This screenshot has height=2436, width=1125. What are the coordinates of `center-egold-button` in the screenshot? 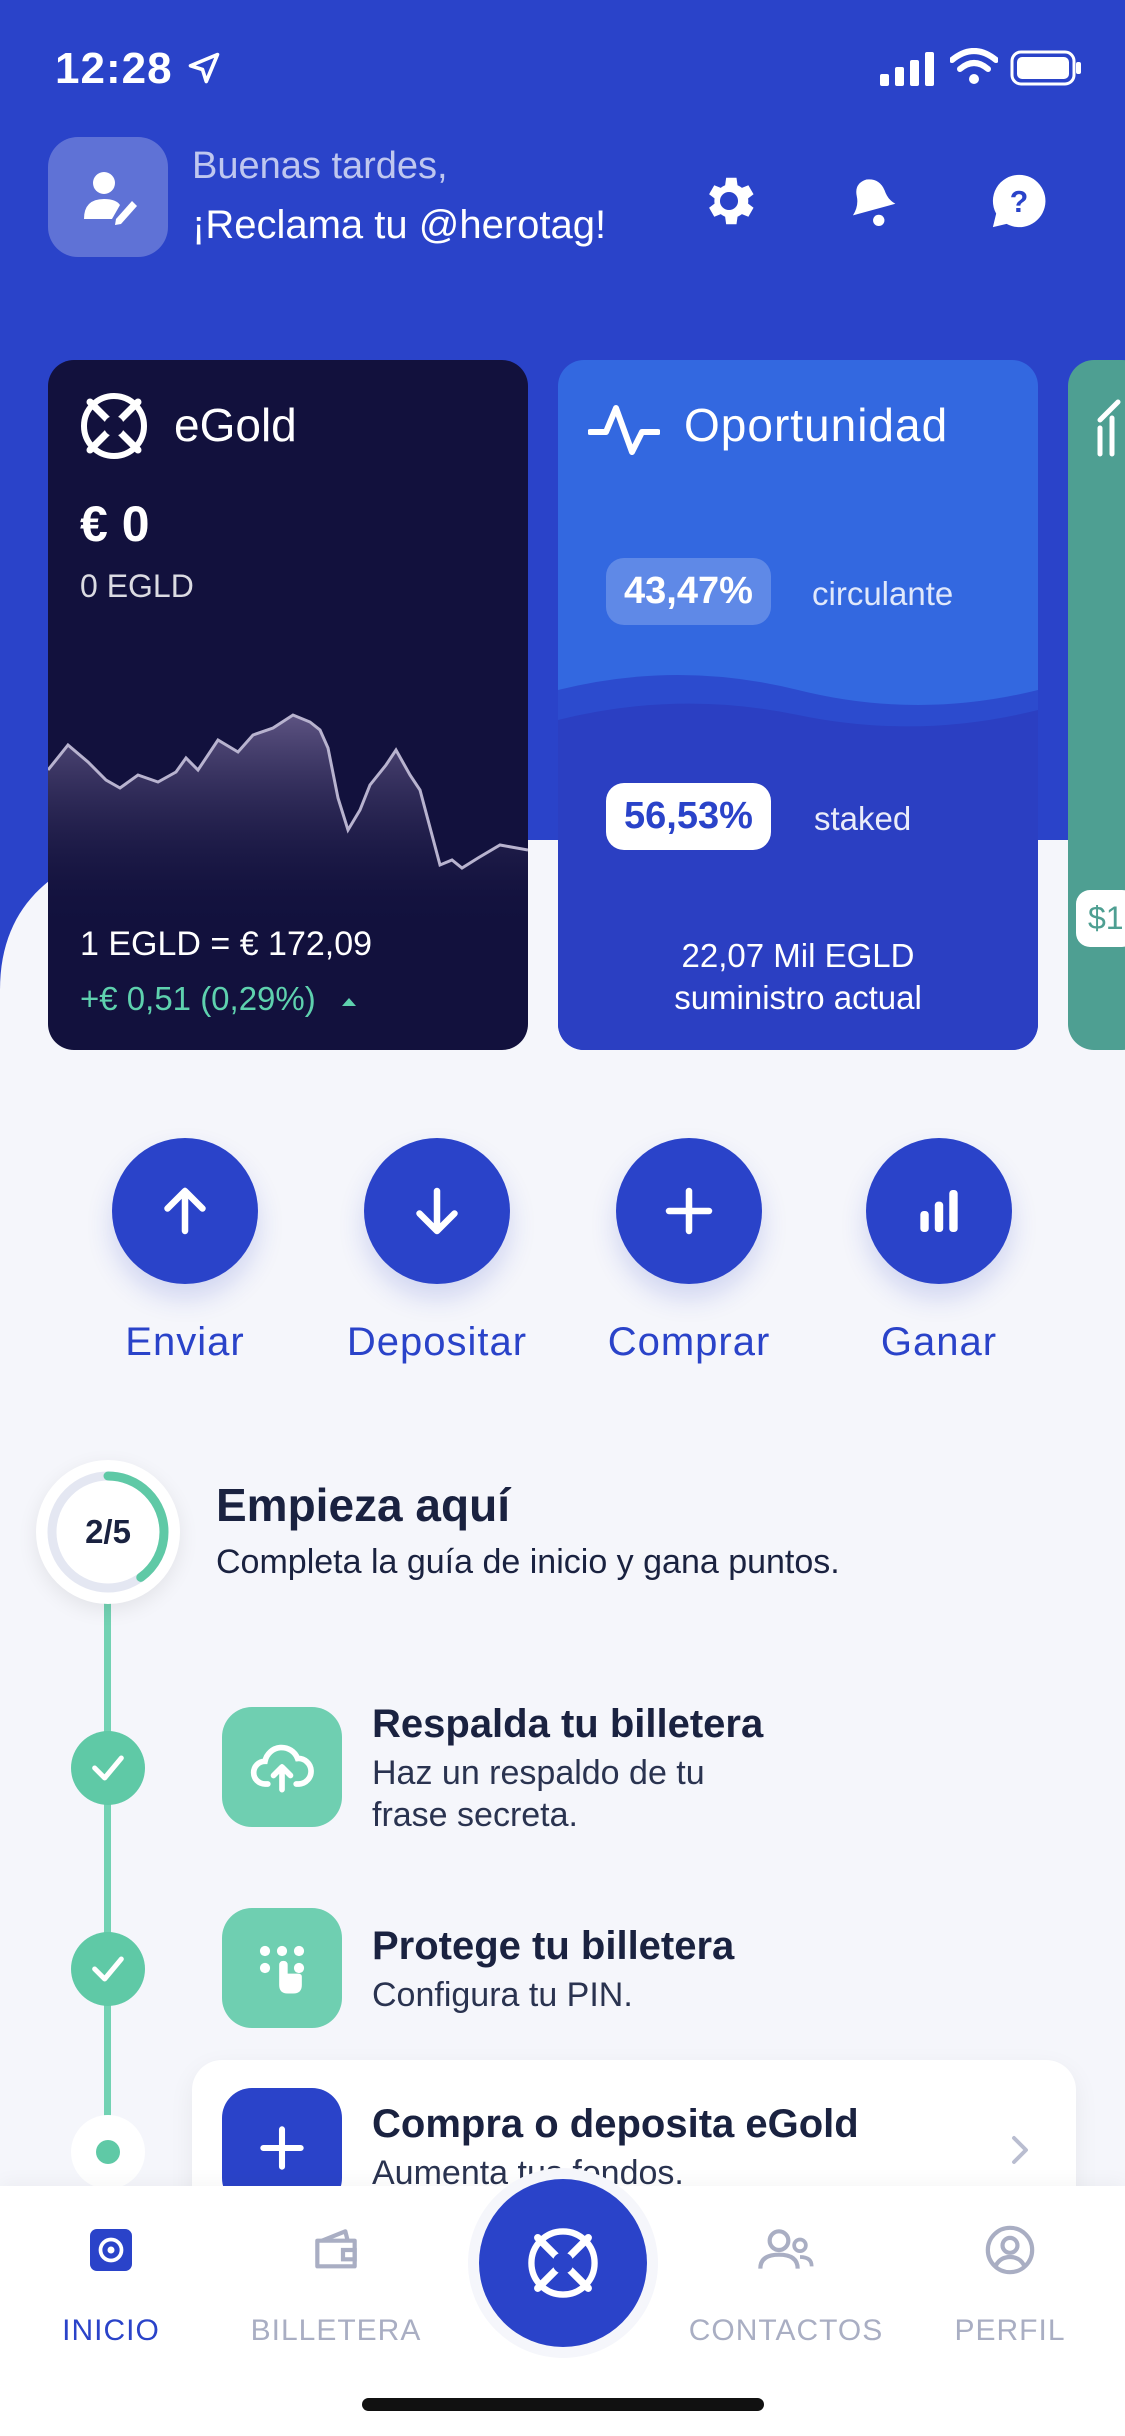 It's located at (563, 2263).